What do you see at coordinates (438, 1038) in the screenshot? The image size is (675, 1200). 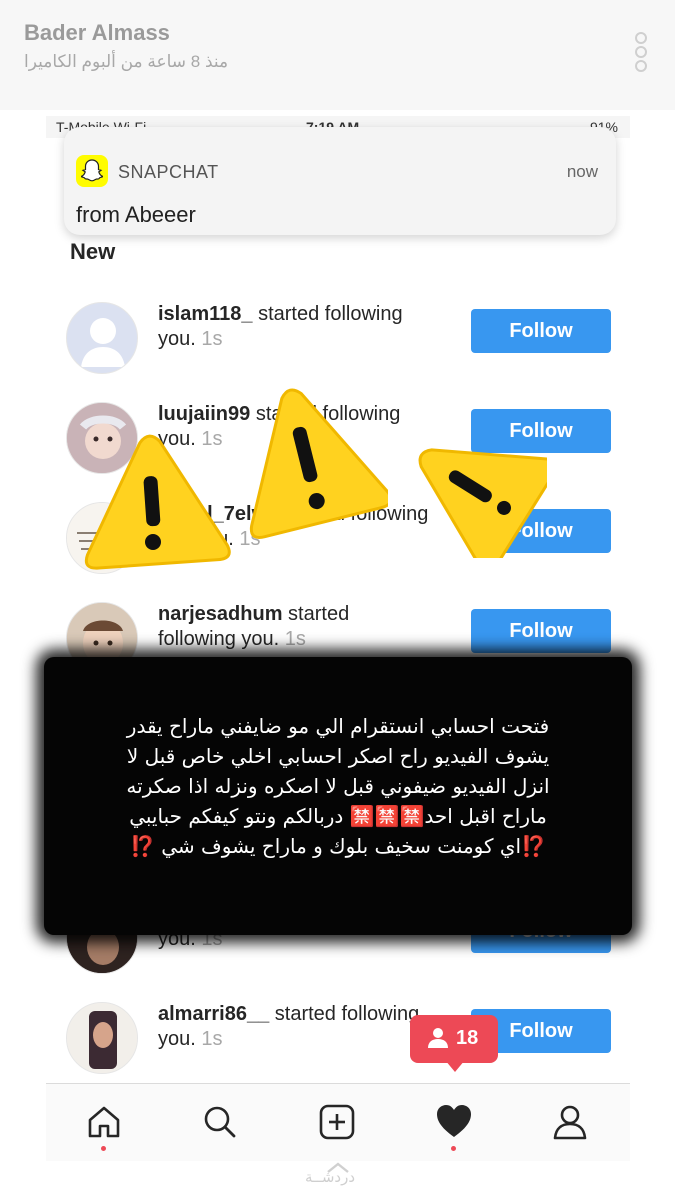 I see `person-icon` at bounding box center [438, 1038].